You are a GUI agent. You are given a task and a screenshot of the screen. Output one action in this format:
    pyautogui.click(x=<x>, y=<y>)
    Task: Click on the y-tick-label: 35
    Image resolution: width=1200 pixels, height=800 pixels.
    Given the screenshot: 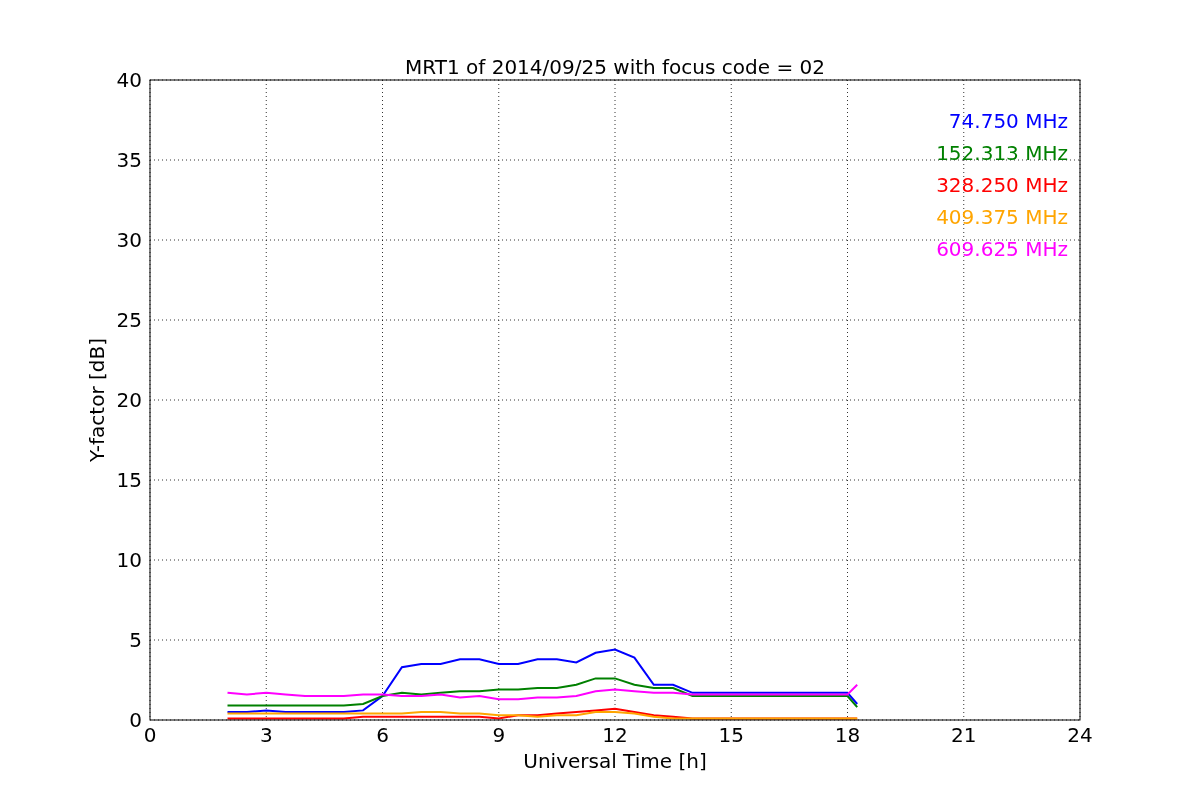 What is the action you would take?
    pyautogui.click(x=129, y=160)
    